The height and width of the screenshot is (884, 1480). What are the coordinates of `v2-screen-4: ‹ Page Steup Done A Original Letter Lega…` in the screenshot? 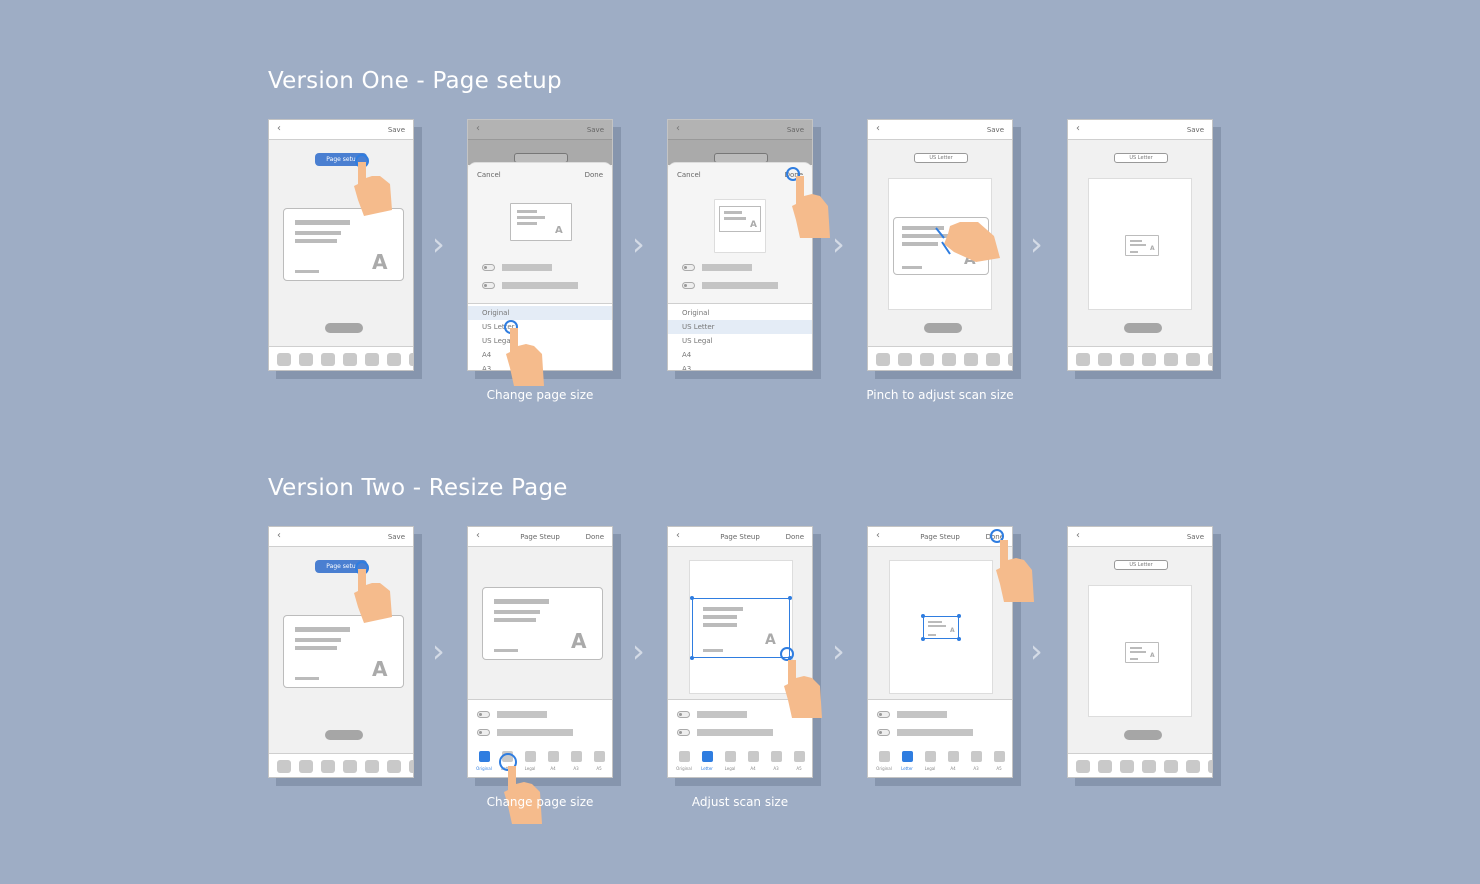 It's located at (940, 652).